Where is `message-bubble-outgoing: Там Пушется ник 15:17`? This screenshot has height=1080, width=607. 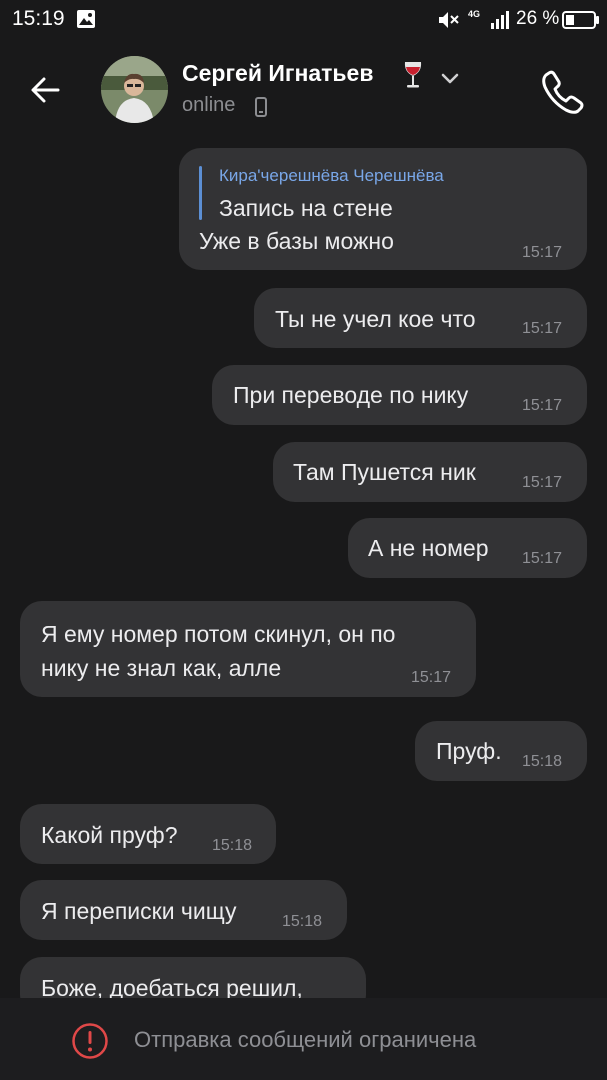
message-bubble-outgoing: Там Пушется ник 15:17 is located at coordinates (430, 472).